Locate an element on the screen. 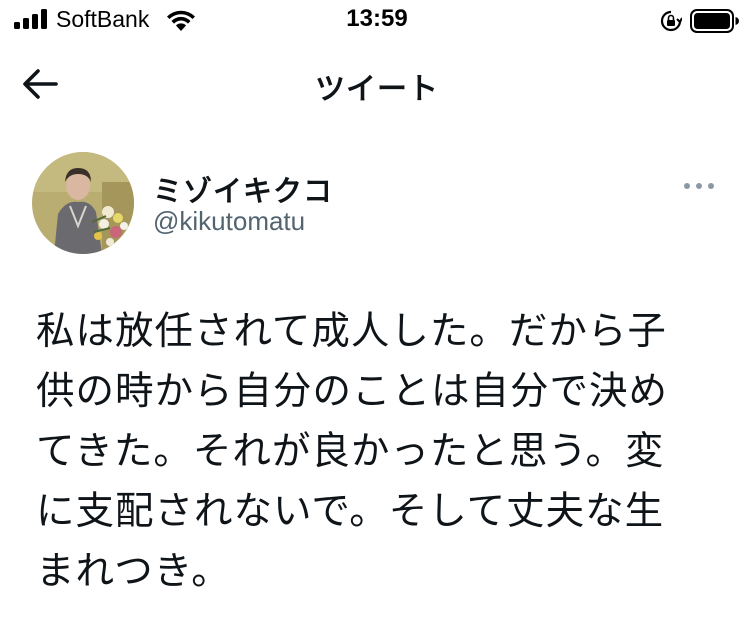  more-options-icon is located at coordinates (699, 186).